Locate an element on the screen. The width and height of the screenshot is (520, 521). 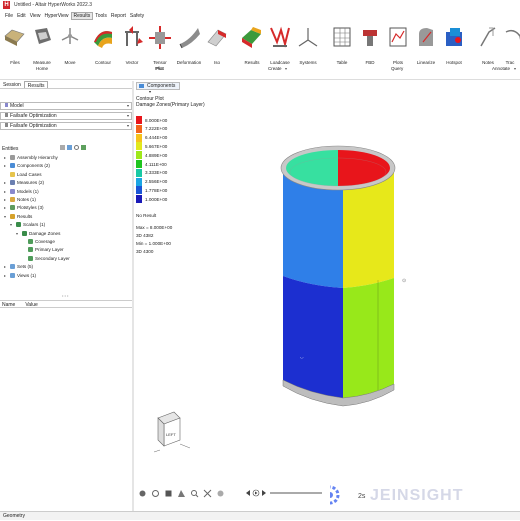
axis-icon is located at coordinates (207, 493).